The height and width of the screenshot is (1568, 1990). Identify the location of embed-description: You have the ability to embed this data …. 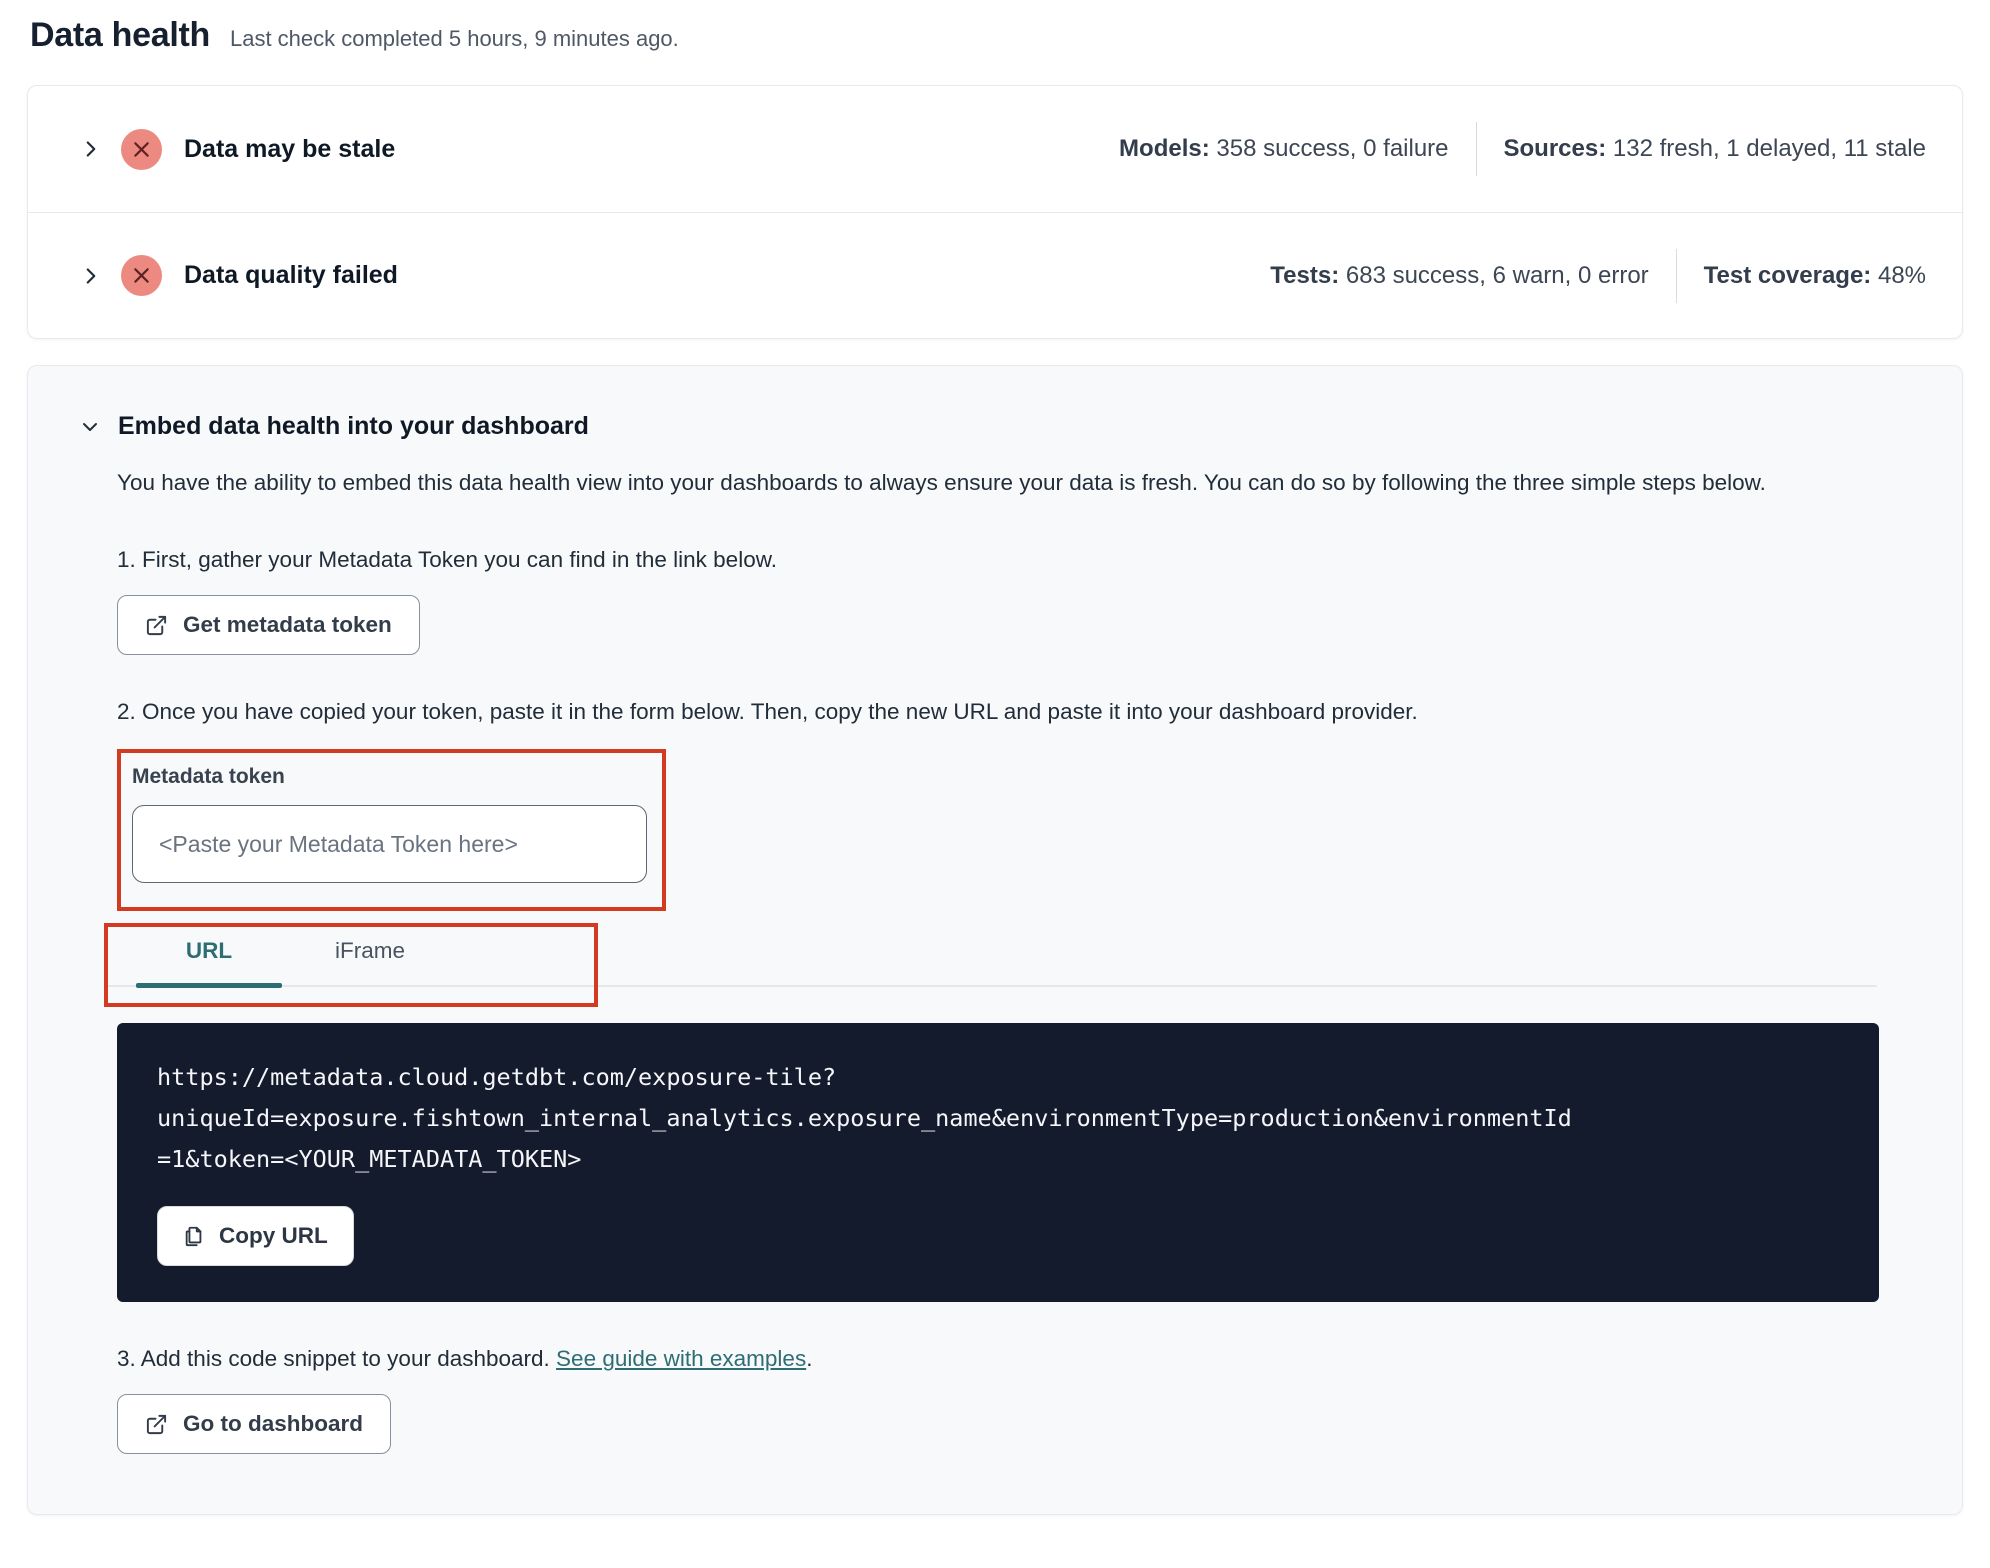
(941, 482).